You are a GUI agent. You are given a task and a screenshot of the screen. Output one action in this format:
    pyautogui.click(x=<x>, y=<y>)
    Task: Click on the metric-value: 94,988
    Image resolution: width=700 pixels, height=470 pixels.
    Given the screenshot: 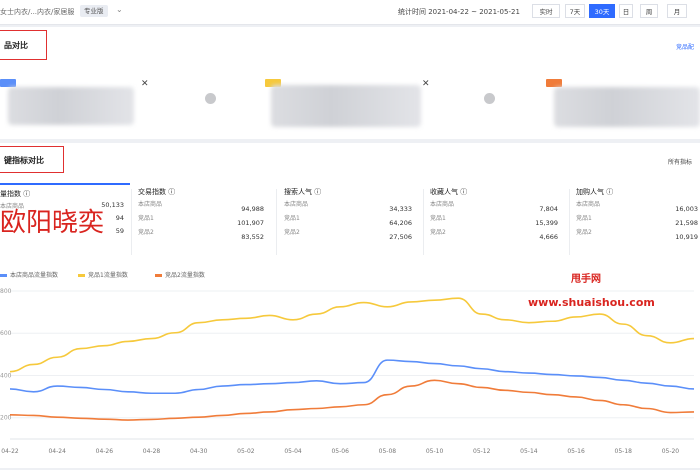 What is the action you would take?
    pyautogui.click(x=252, y=209)
    